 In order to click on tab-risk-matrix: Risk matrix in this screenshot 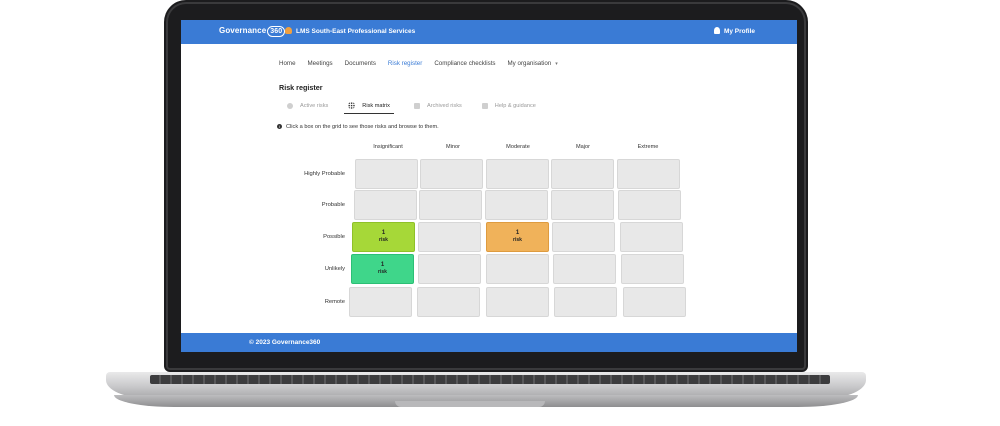, I will do `click(369, 108)`.